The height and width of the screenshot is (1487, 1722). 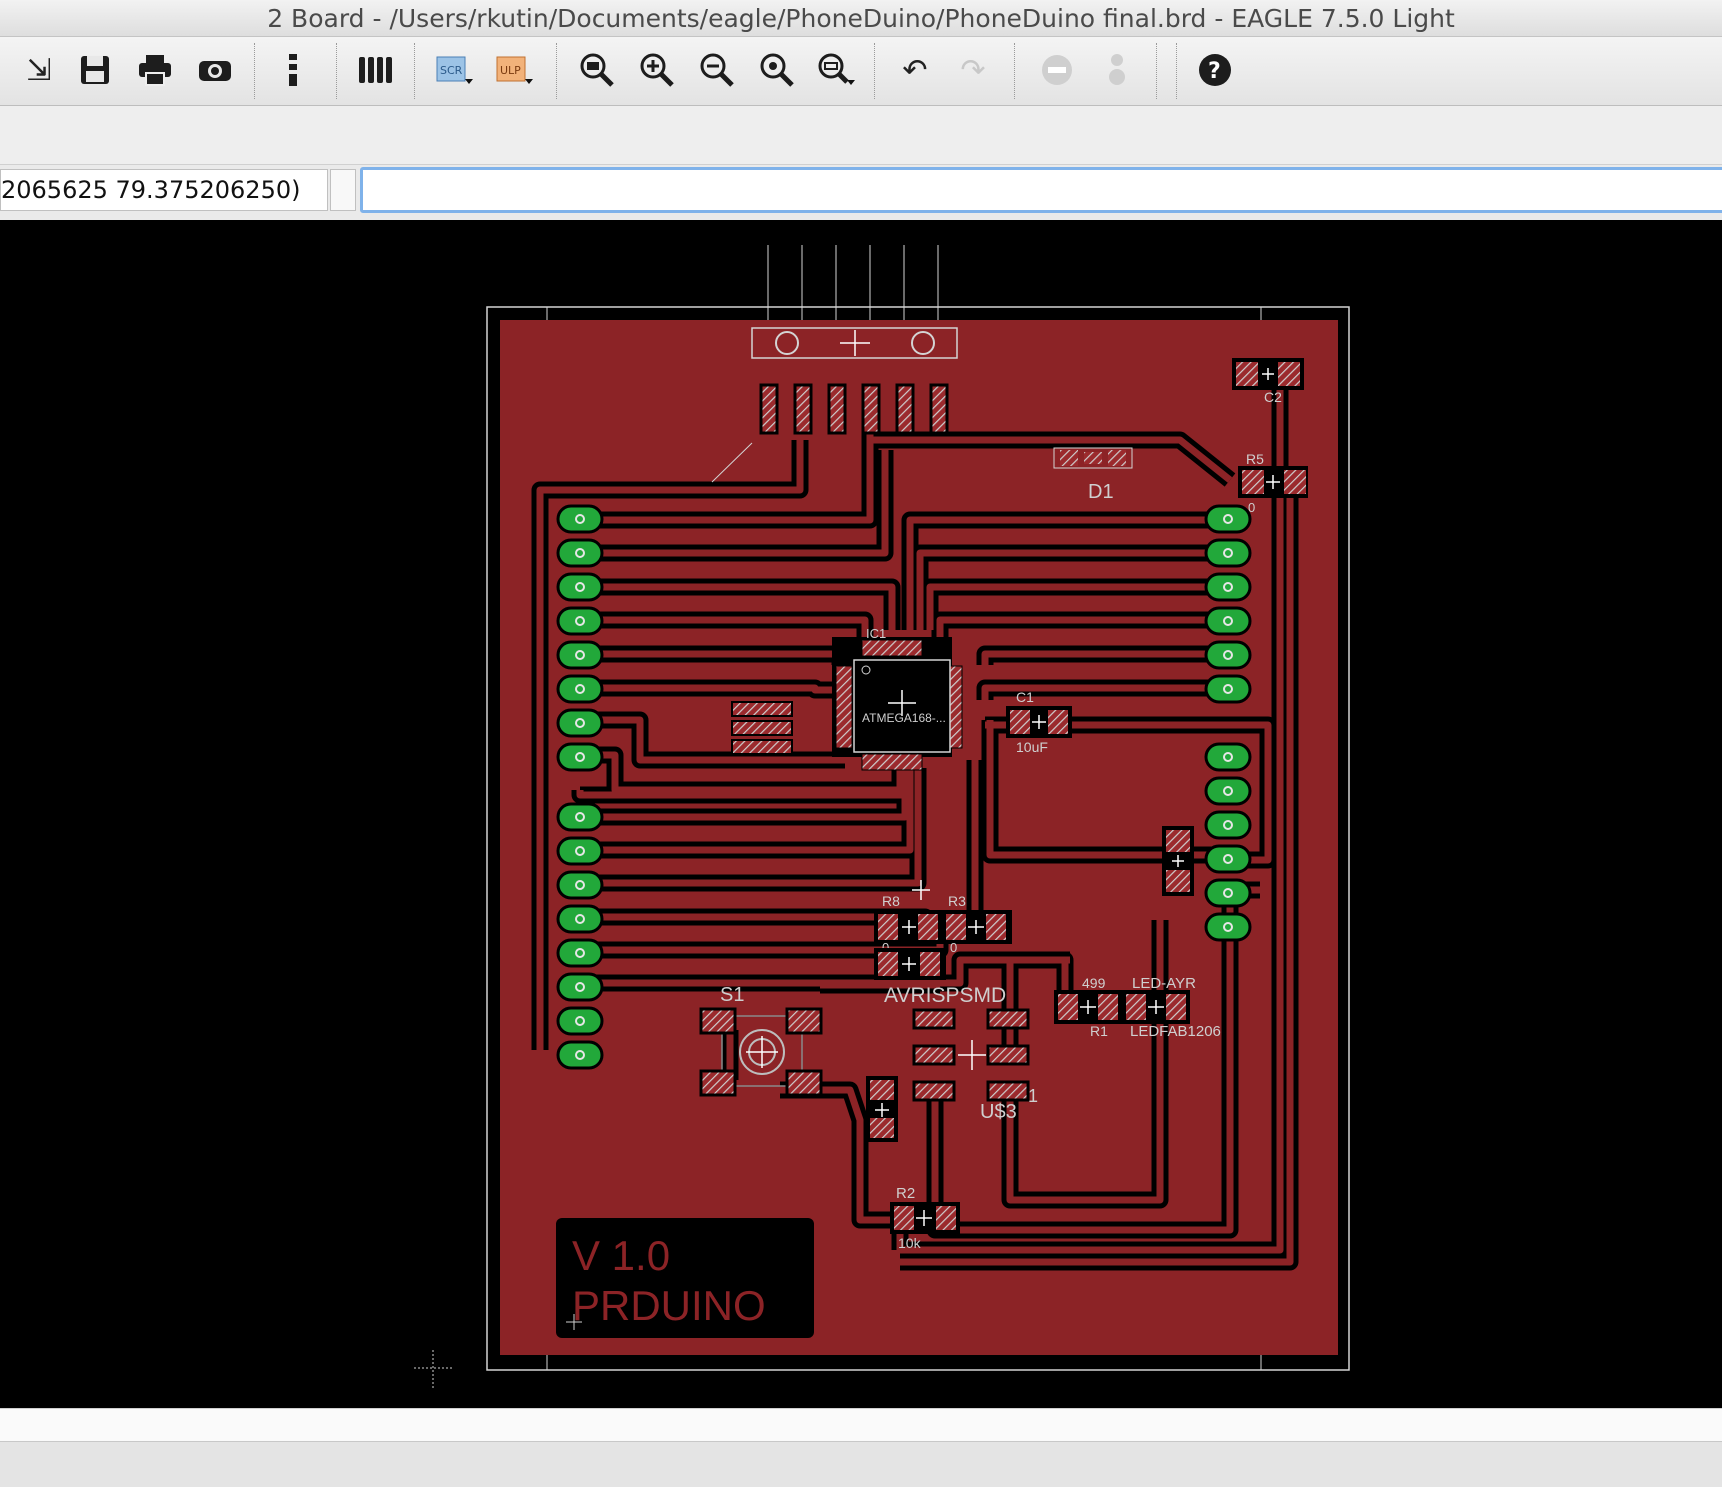 What do you see at coordinates (837, 70) in the screenshot?
I see `zoom-redraw-icon` at bounding box center [837, 70].